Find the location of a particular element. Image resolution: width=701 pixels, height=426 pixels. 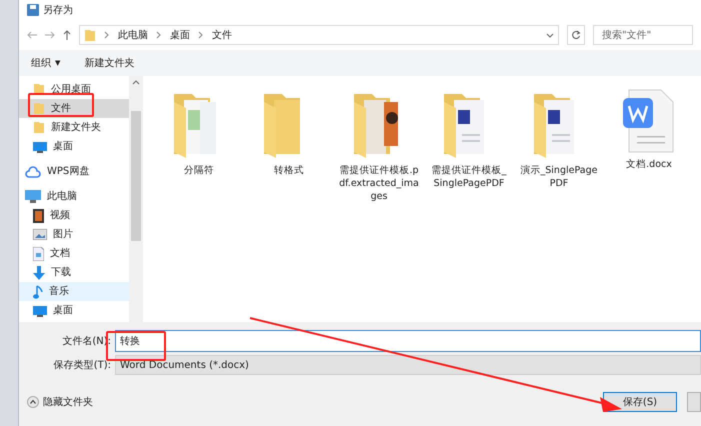

sidebar-item: 视频 is located at coordinates (74, 215).